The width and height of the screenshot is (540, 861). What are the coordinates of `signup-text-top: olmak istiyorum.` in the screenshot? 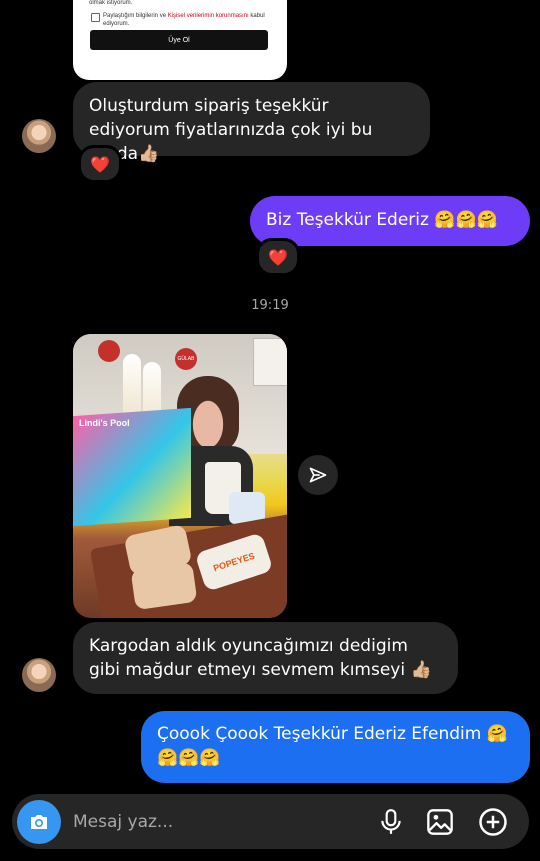 It's located at (111, 3).